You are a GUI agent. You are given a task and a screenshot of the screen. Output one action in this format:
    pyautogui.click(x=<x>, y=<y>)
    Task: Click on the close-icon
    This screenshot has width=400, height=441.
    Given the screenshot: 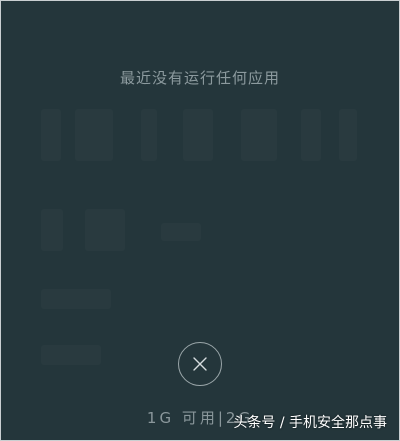 What is the action you would take?
    pyautogui.click(x=200, y=364)
    